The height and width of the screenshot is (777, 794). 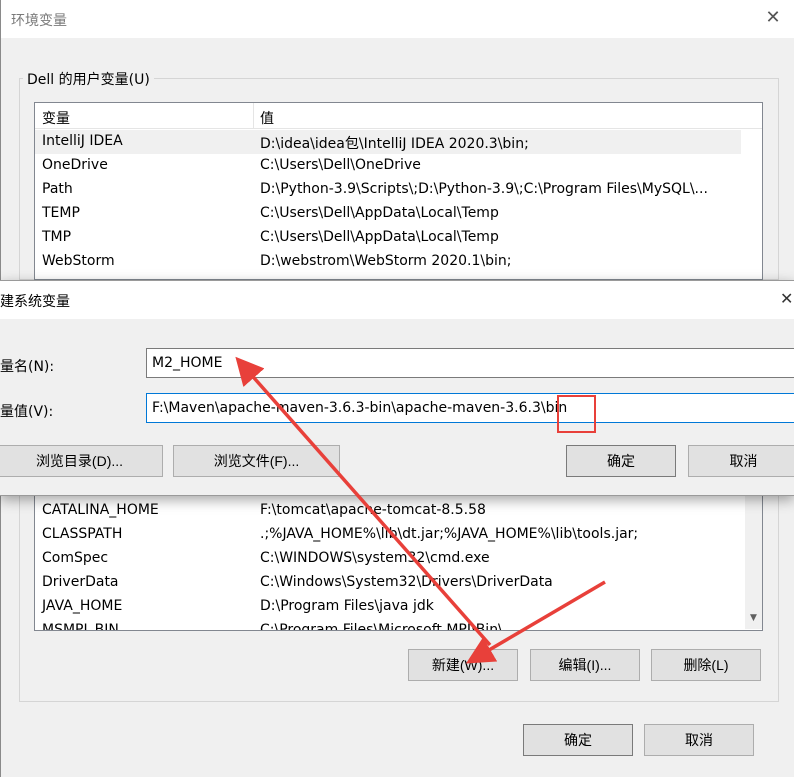 What do you see at coordinates (35, 302) in the screenshot?
I see `dialog-title: 新建系统变量` at bounding box center [35, 302].